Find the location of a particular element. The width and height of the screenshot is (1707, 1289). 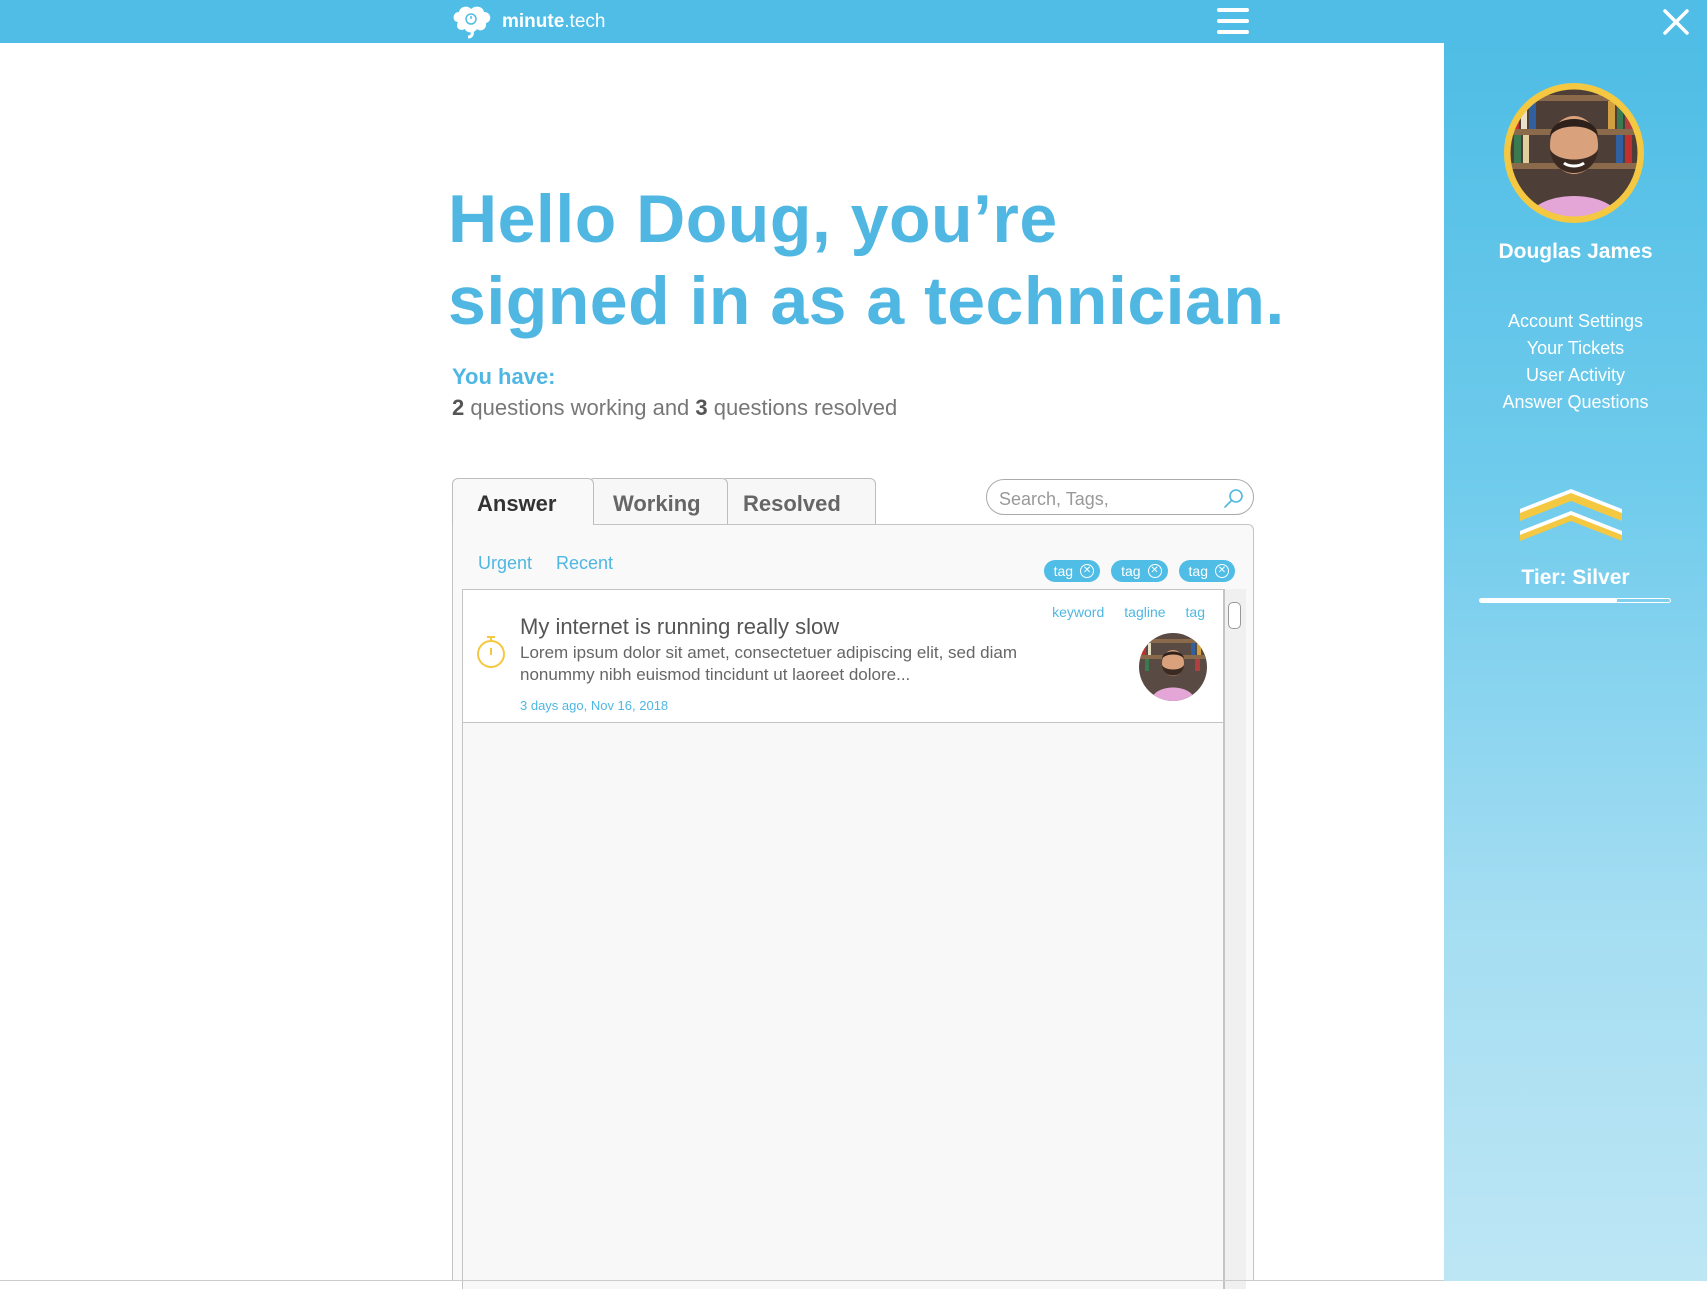

hamburger-menu-icon is located at coordinates (1233, 21).